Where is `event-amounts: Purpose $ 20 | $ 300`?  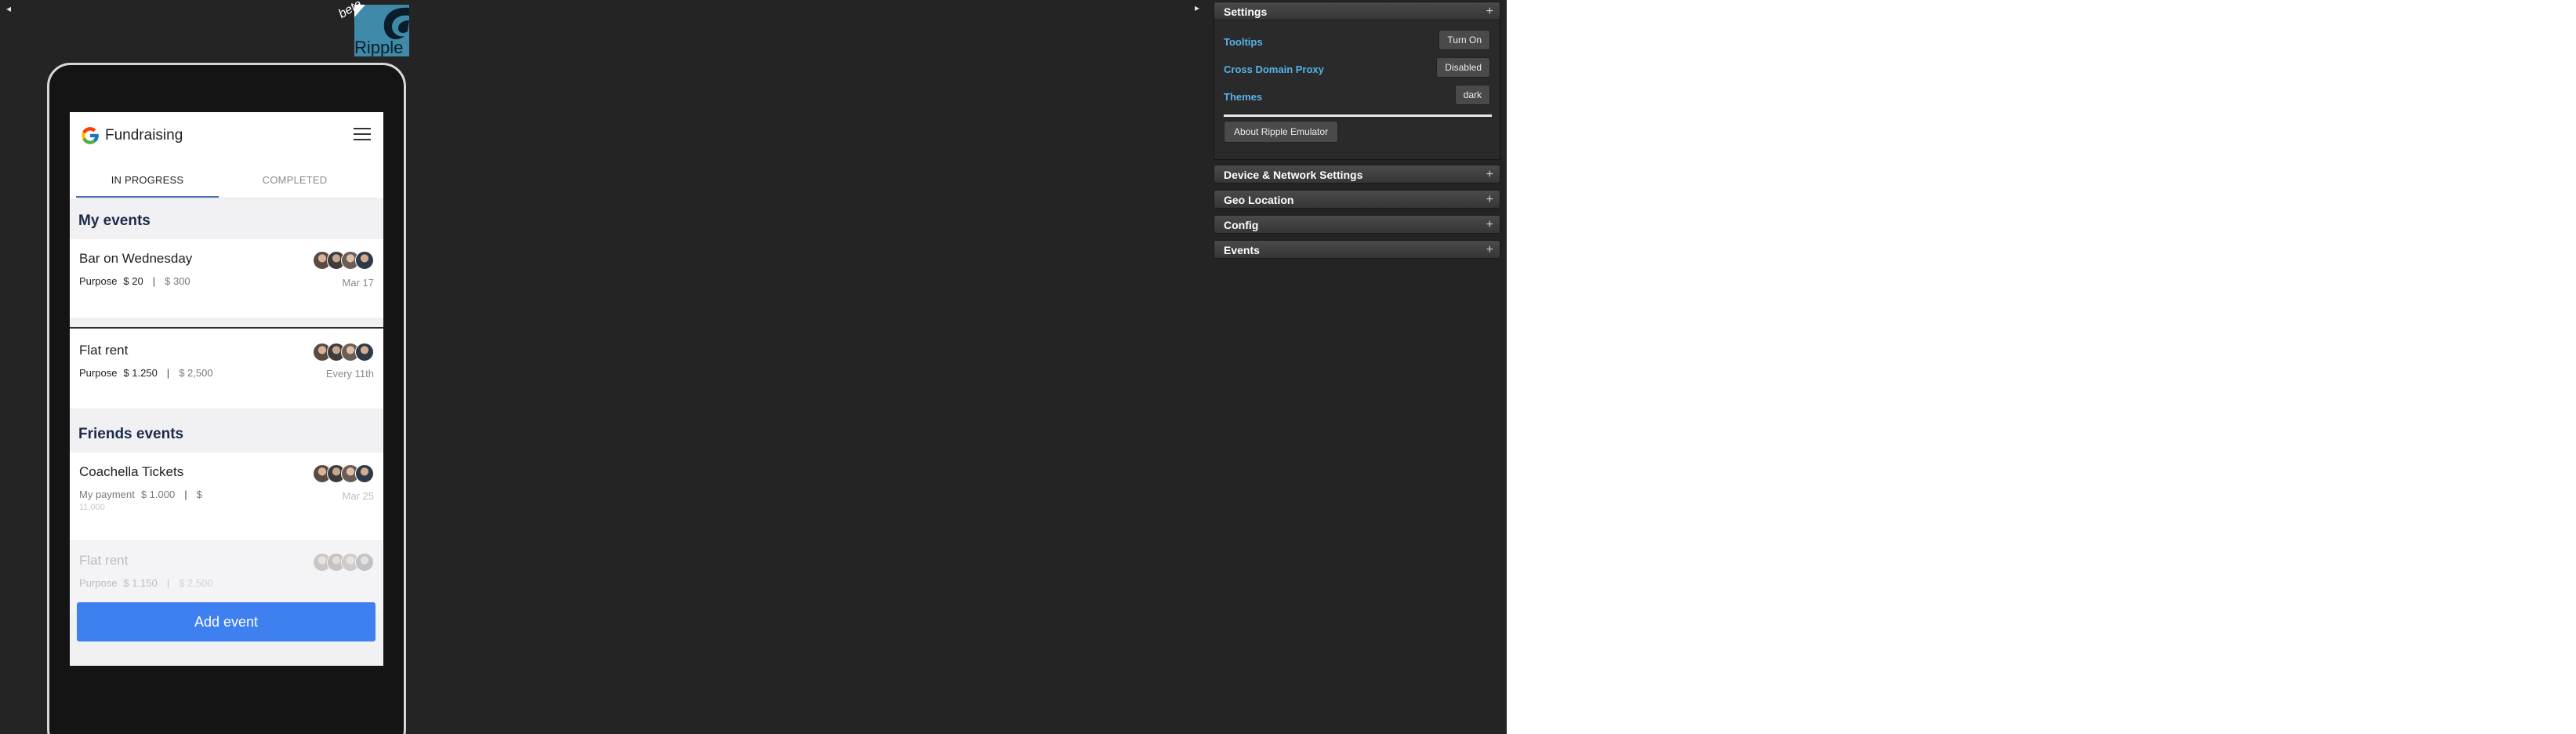
event-amounts: Purpose $ 20 | $ 300 is located at coordinates (134, 281).